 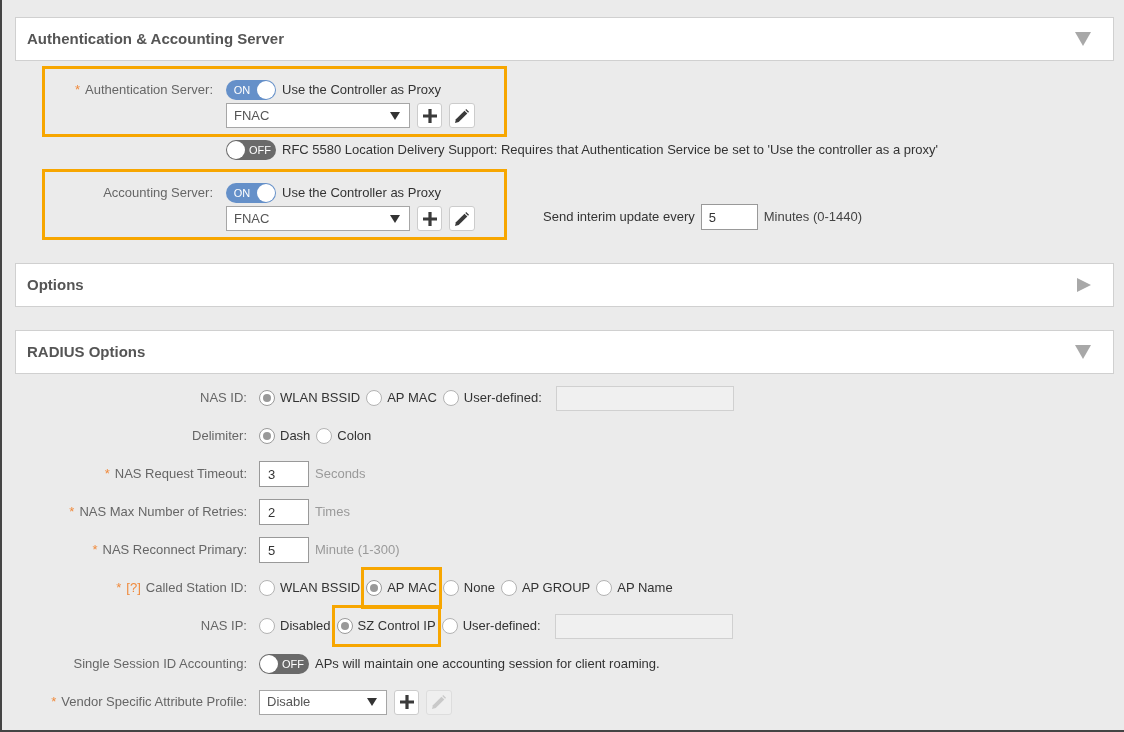 I want to click on radio-option: AP GROUP, so click(x=545, y=588).